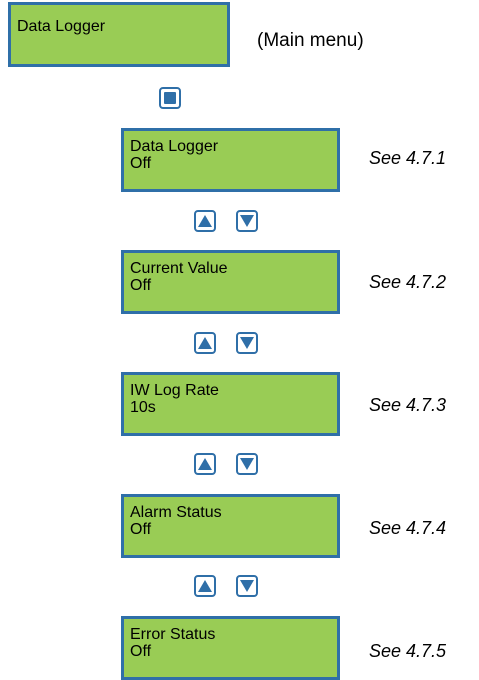  What do you see at coordinates (408, 405) in the screenshot?
I see `section-reference: See 4.7.3` at bounding box center [408, 405].